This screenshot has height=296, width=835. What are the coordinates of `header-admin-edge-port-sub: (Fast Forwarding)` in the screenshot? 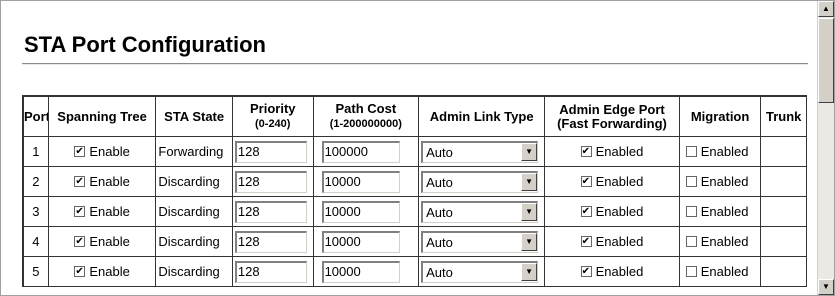 It's located at (612, 123).